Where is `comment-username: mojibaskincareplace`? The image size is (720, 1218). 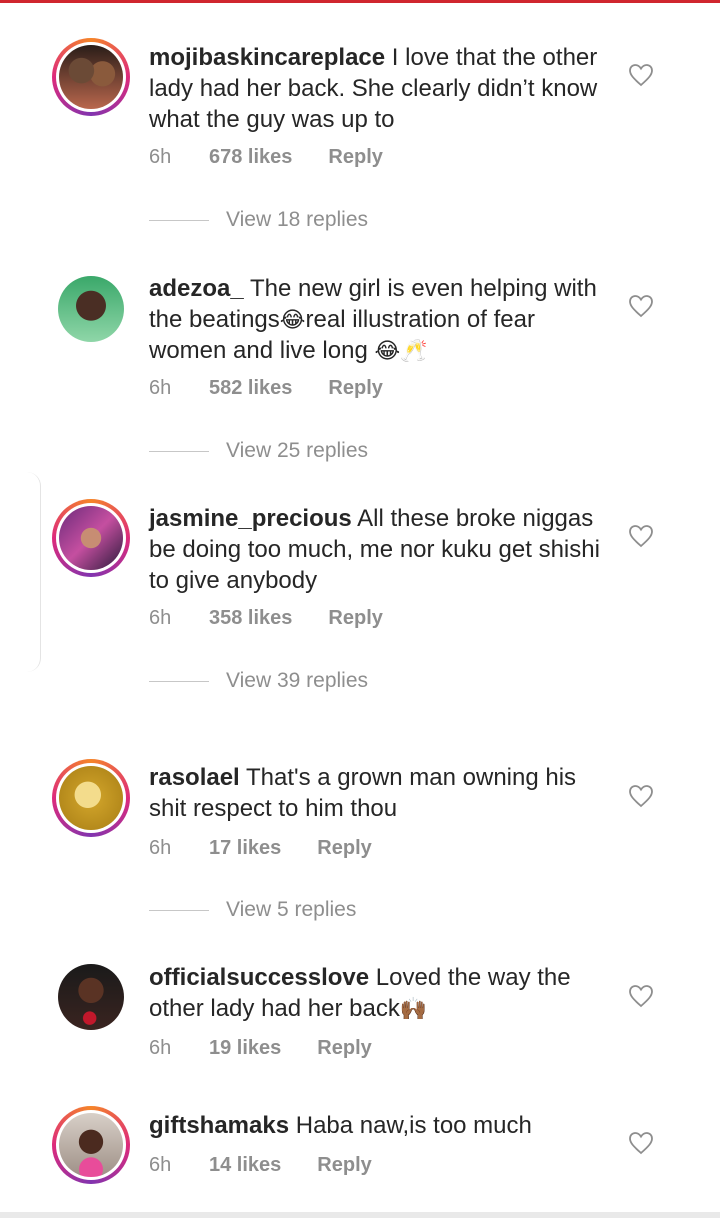 comment-username: mojibaskincareplace is located at coordinates (267, 57).